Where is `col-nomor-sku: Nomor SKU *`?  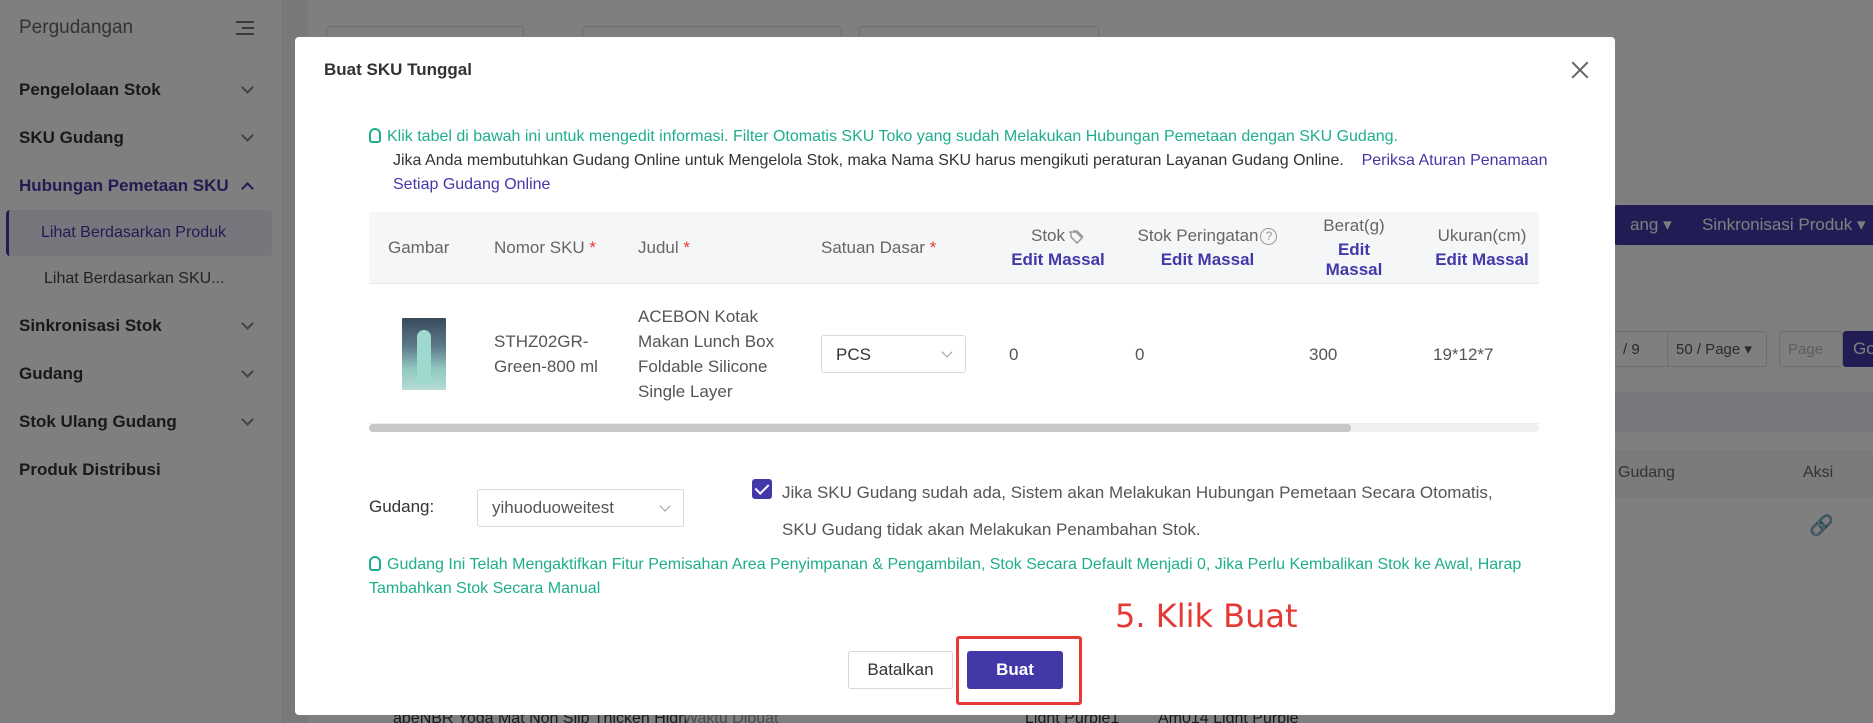 col-nomor-sku: Nomor SKU * is located at coordinates (545, 248).